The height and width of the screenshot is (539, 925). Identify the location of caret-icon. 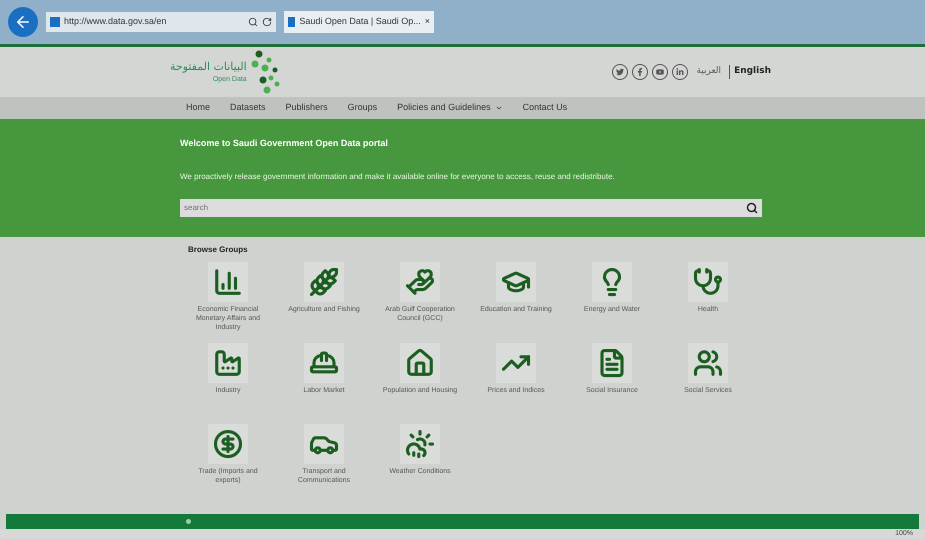
(498, 108).